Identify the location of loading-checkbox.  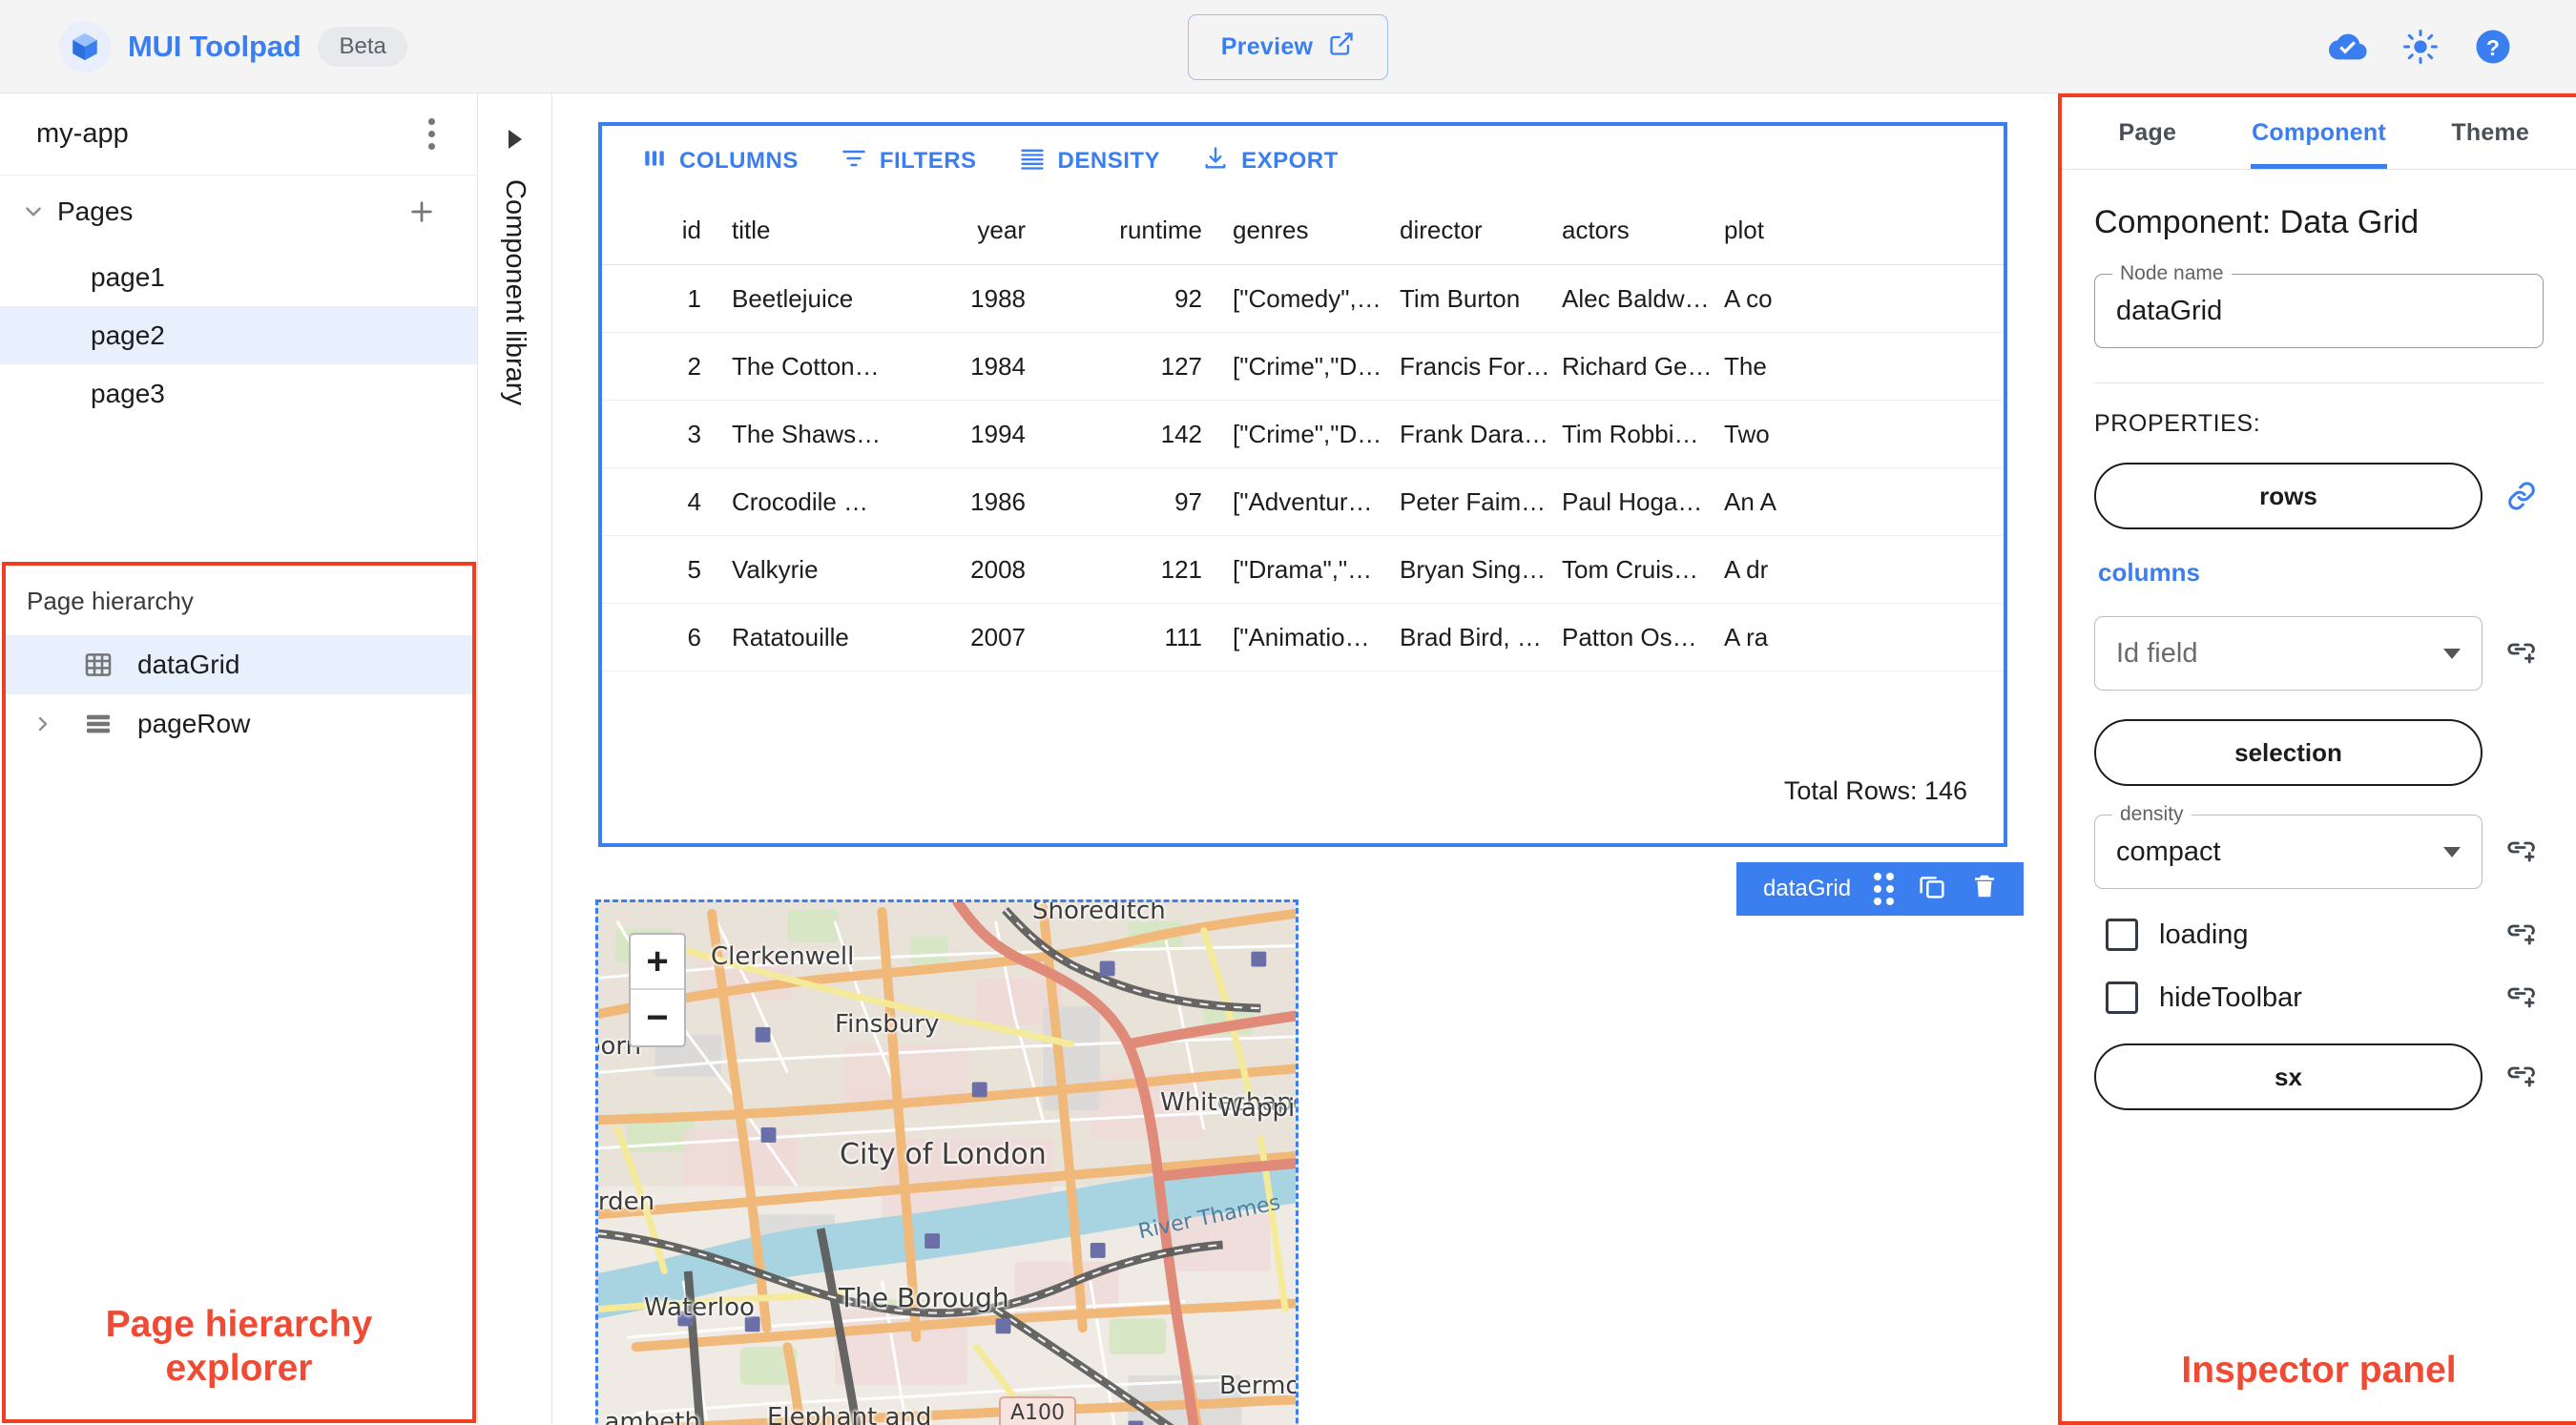
(2122, 935).